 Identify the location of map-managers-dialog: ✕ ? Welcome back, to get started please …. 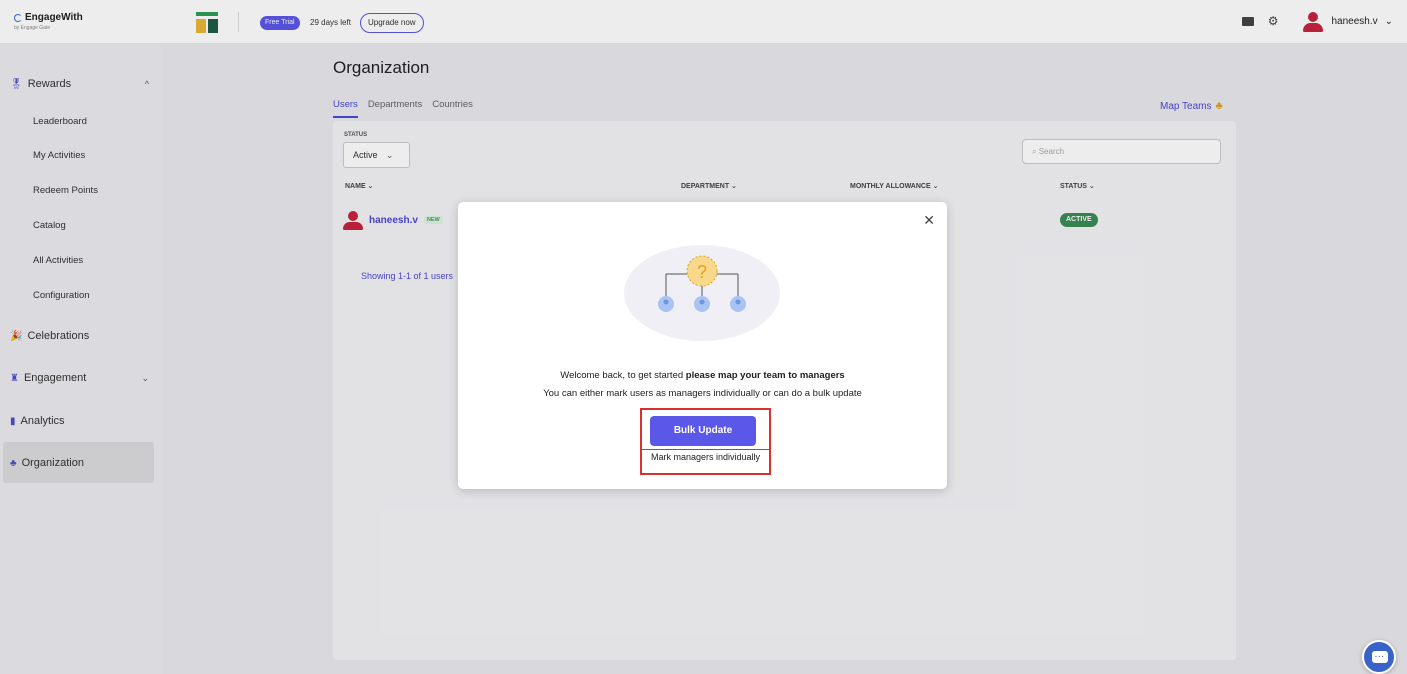
(702, 345).